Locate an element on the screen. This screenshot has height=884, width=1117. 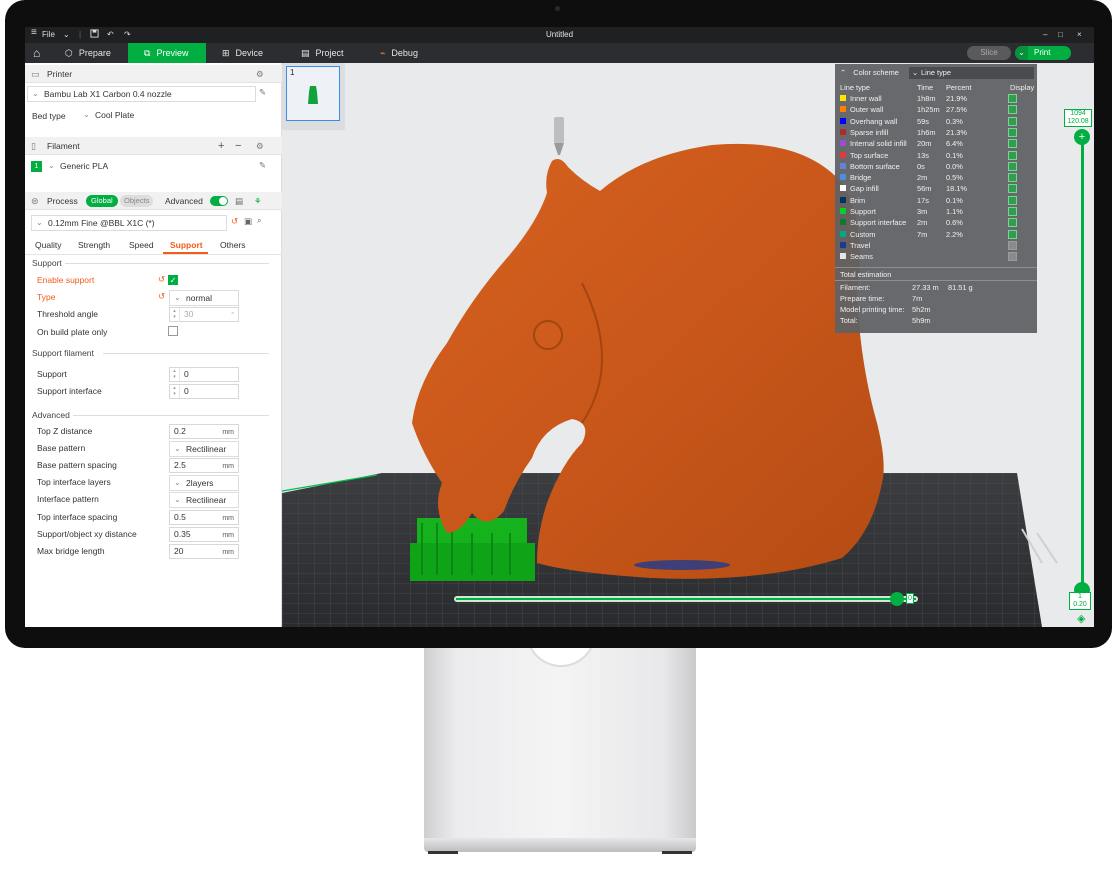
model-time-value: 5h2m is located at coordinates (921, 309).